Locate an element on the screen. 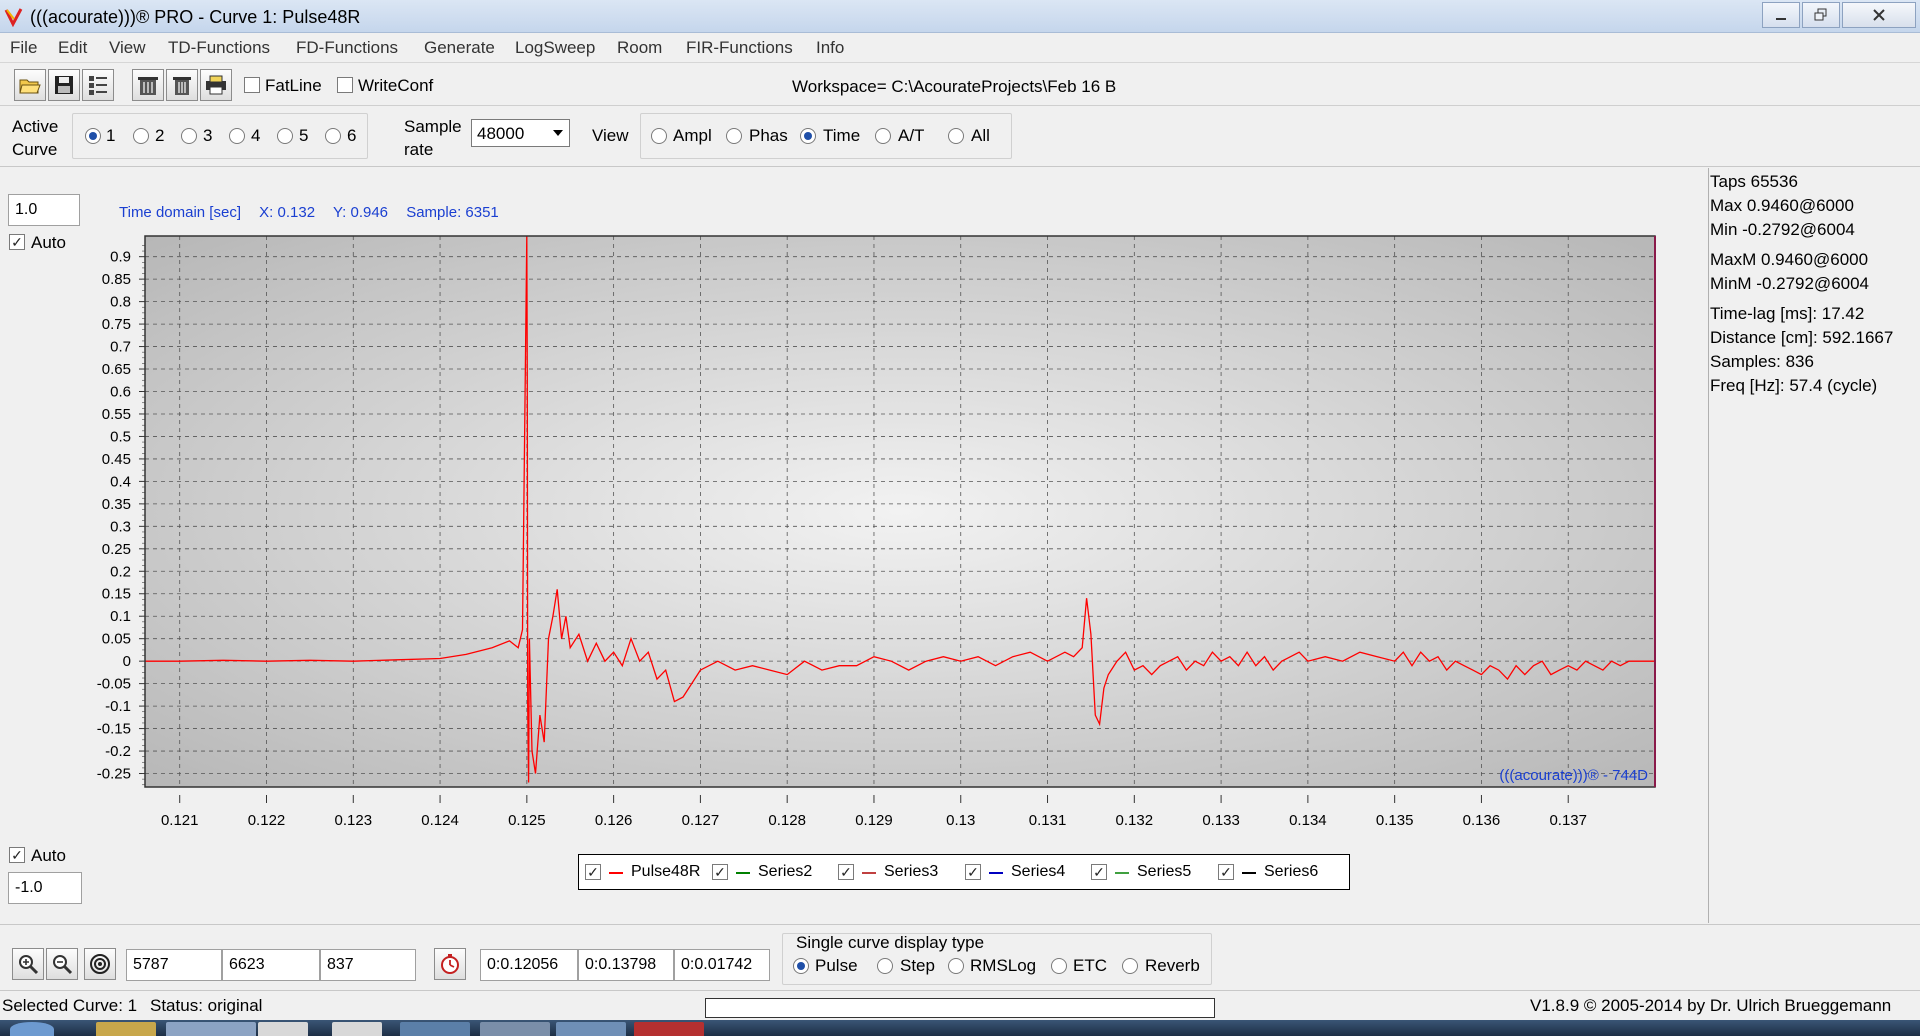 The height and width of the screenshot is (1036, 1920). zoom-out-button is located at coordinates (62, 964).